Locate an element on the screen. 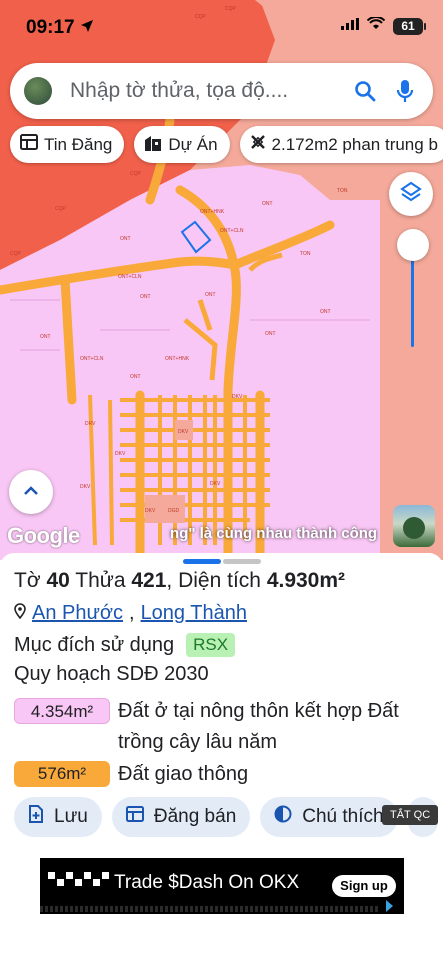 Image resolution: width=443 pixels, height=959 pixels. location-arrow-icon is located at coordinates (87, 28).